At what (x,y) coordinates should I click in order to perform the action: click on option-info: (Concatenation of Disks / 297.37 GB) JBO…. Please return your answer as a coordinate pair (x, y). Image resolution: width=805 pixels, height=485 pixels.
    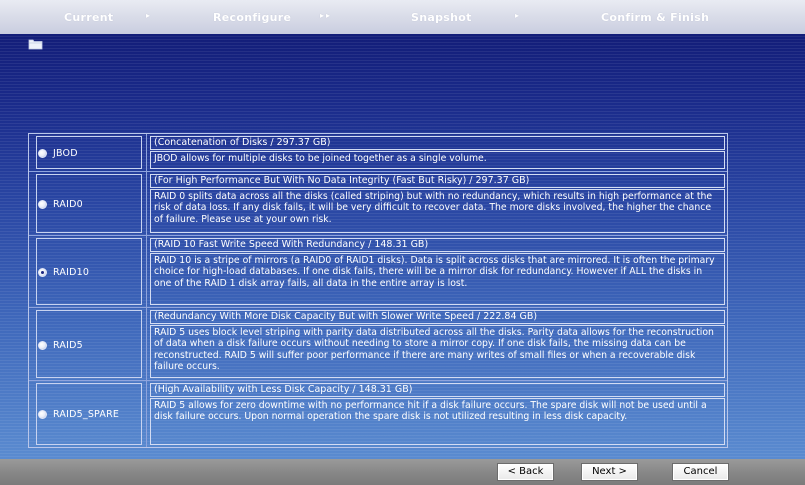
    Looking at the image, I should click on (437, 152).